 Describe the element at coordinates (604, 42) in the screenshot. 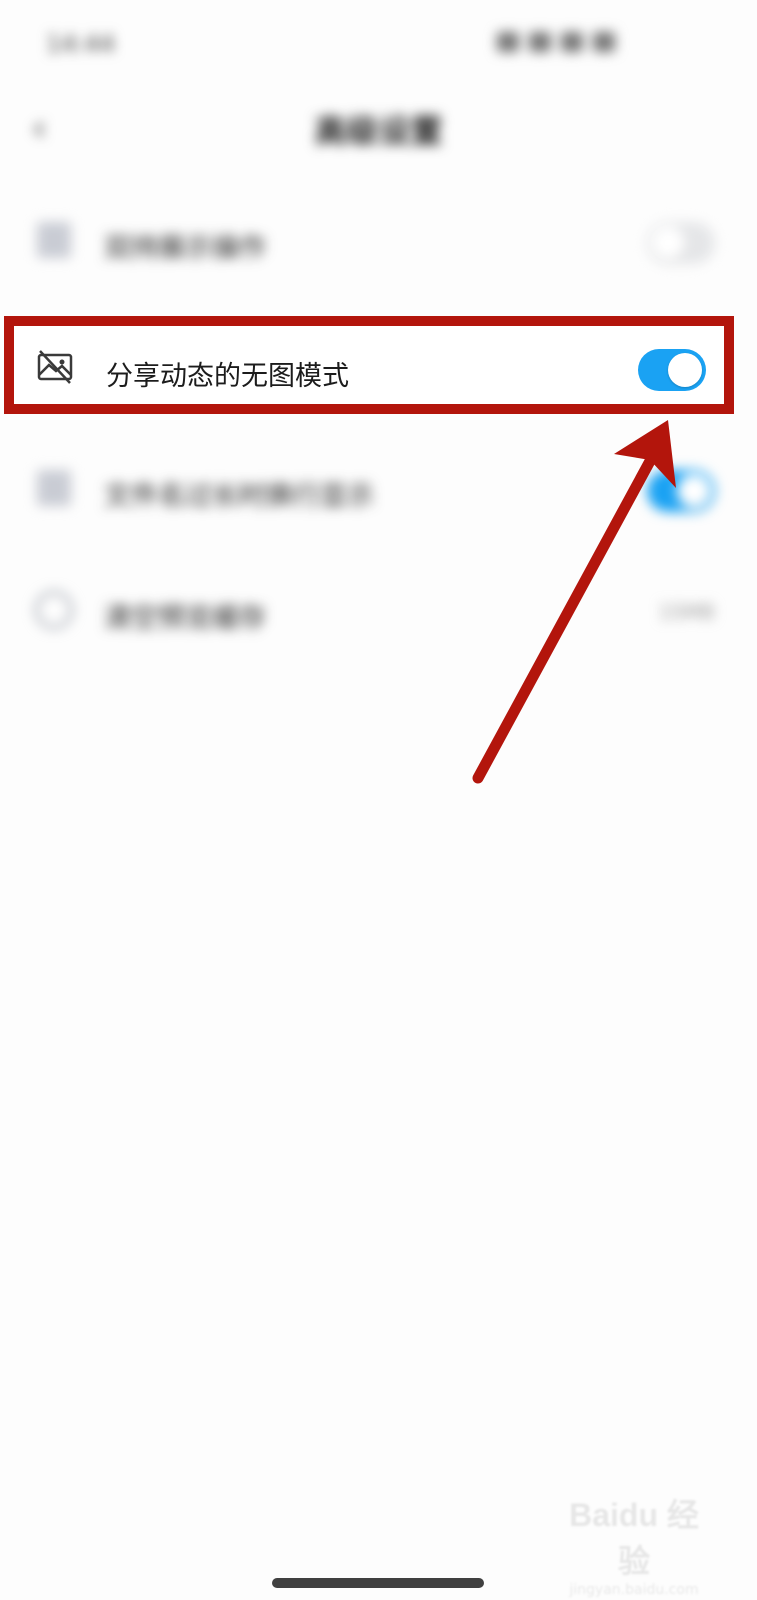

I see `battery-icon` at that location.